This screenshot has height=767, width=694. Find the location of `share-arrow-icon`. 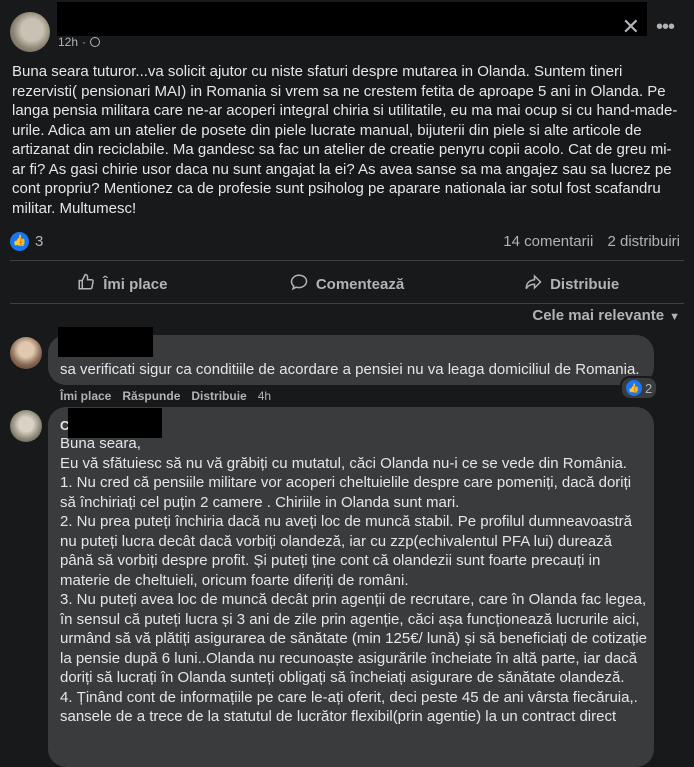

share-arrow-icon is located at coordinates (533, 284).